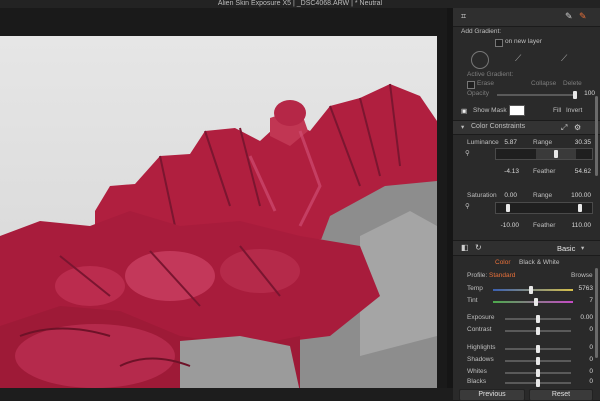 The height and width of the screenshot is (401, 600). Describe the element at coordinates (472, 300) in the screenshot. I see `tint-label: Tint` at that location.